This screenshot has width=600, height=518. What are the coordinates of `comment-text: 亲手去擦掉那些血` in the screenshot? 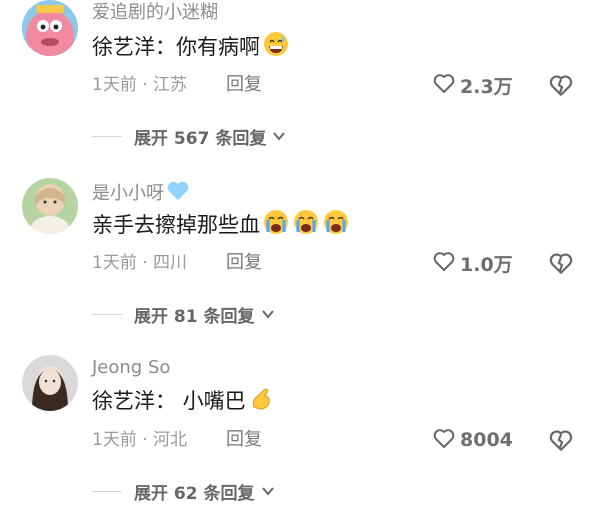 It's located at (221, 226).